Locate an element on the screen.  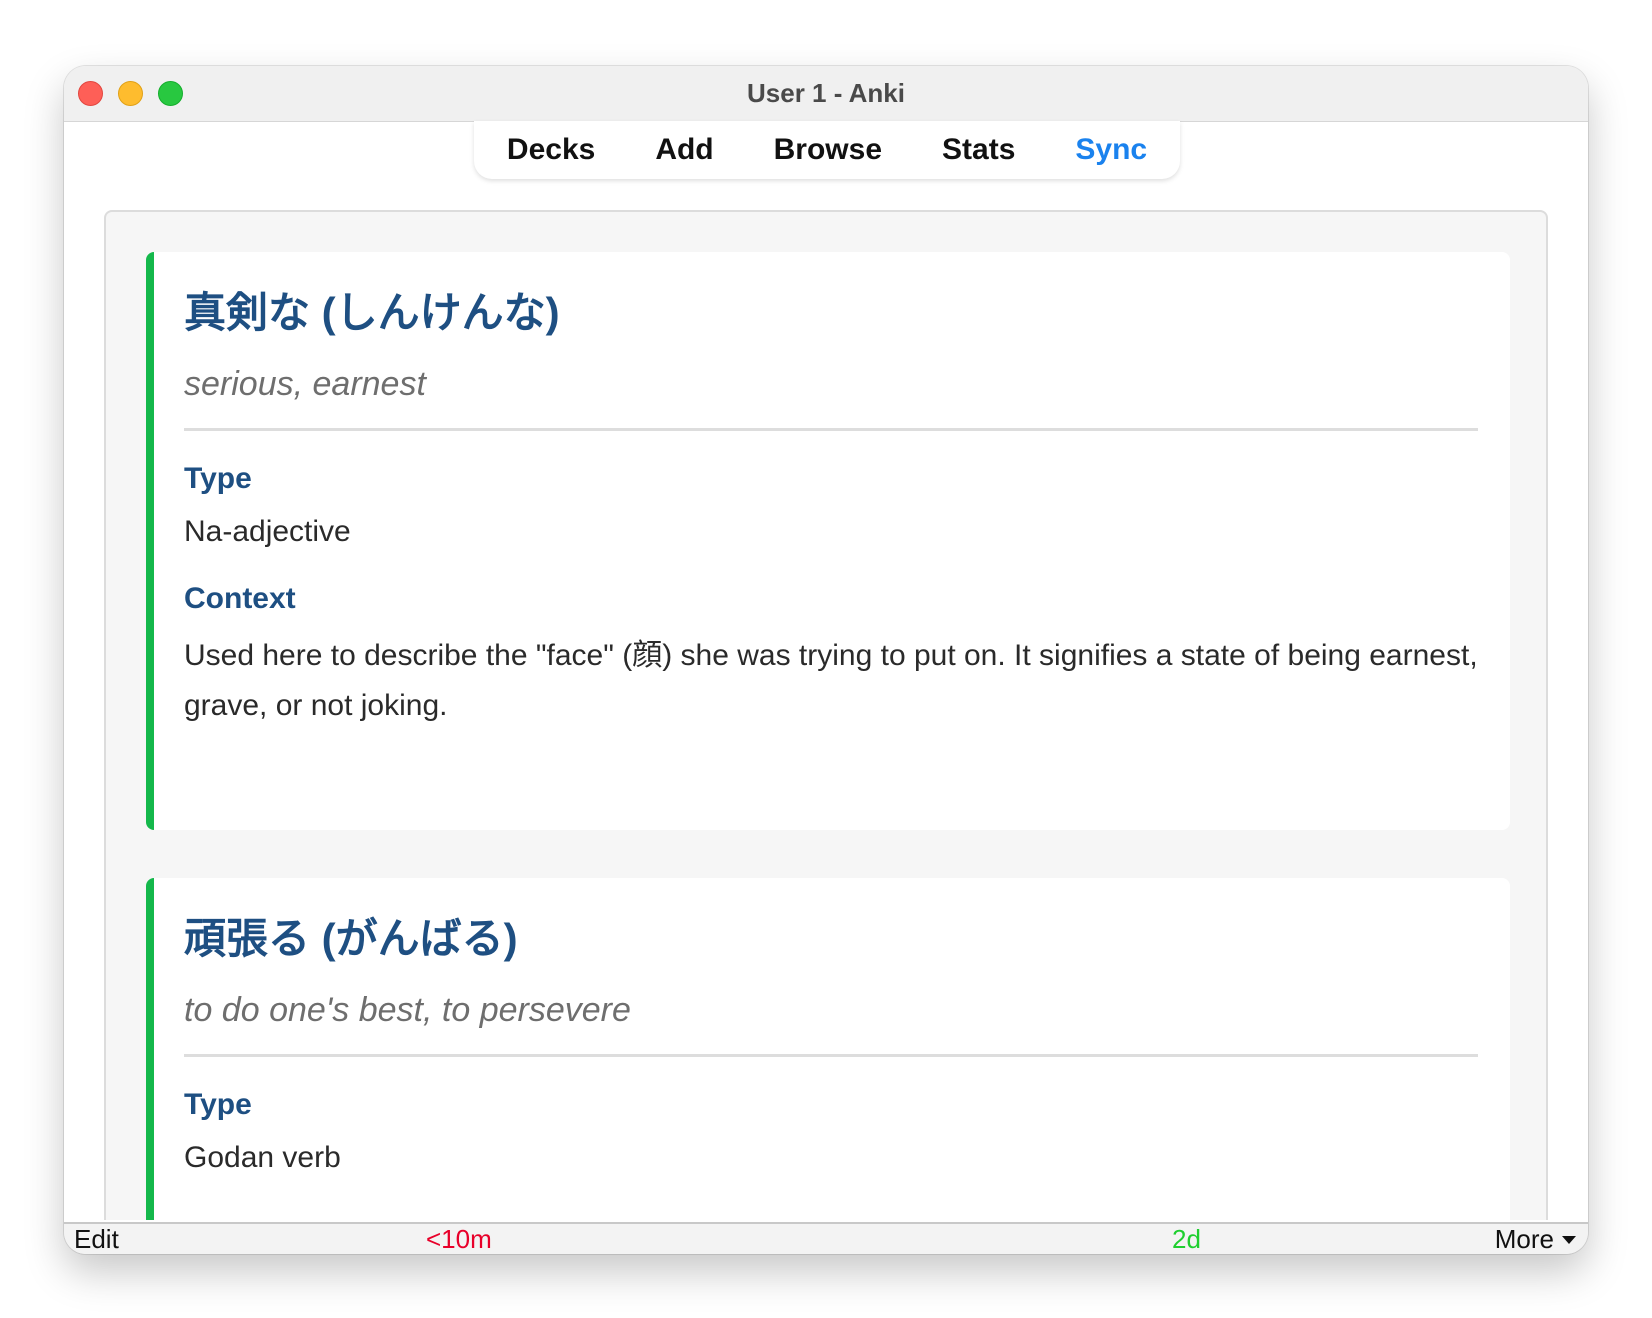
nav-stats: Stats is located at coordinates (978, 150).